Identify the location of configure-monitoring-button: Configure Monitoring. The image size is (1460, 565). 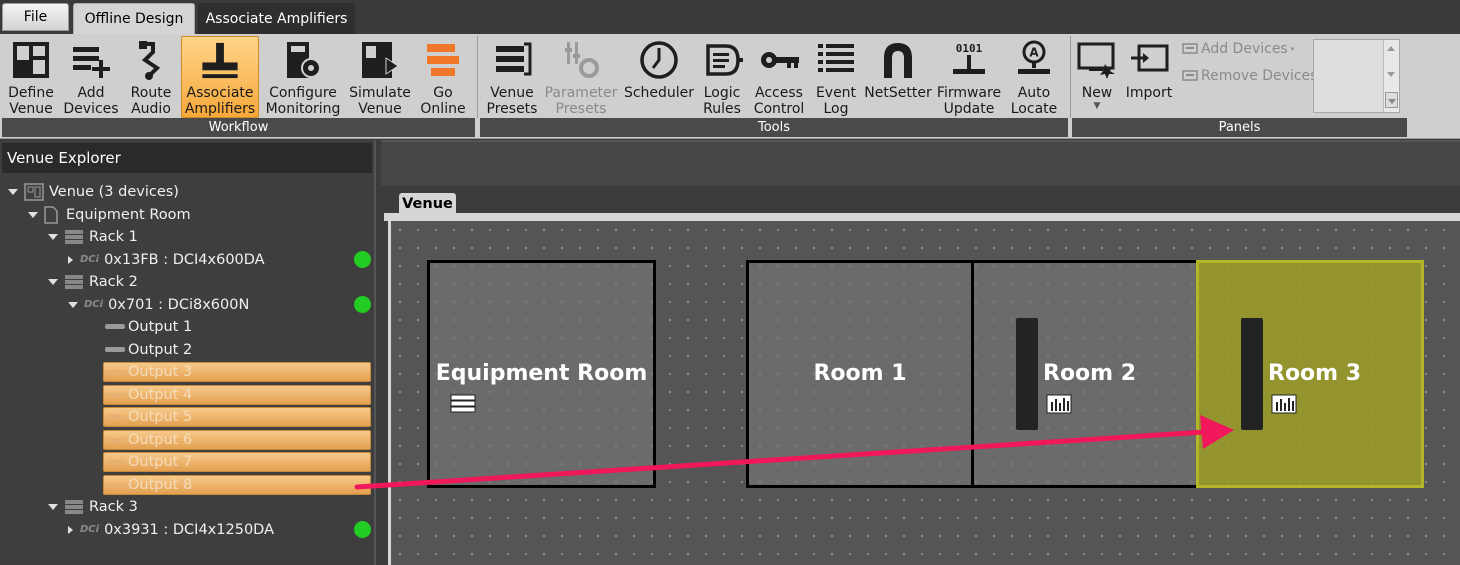
(303, 77).